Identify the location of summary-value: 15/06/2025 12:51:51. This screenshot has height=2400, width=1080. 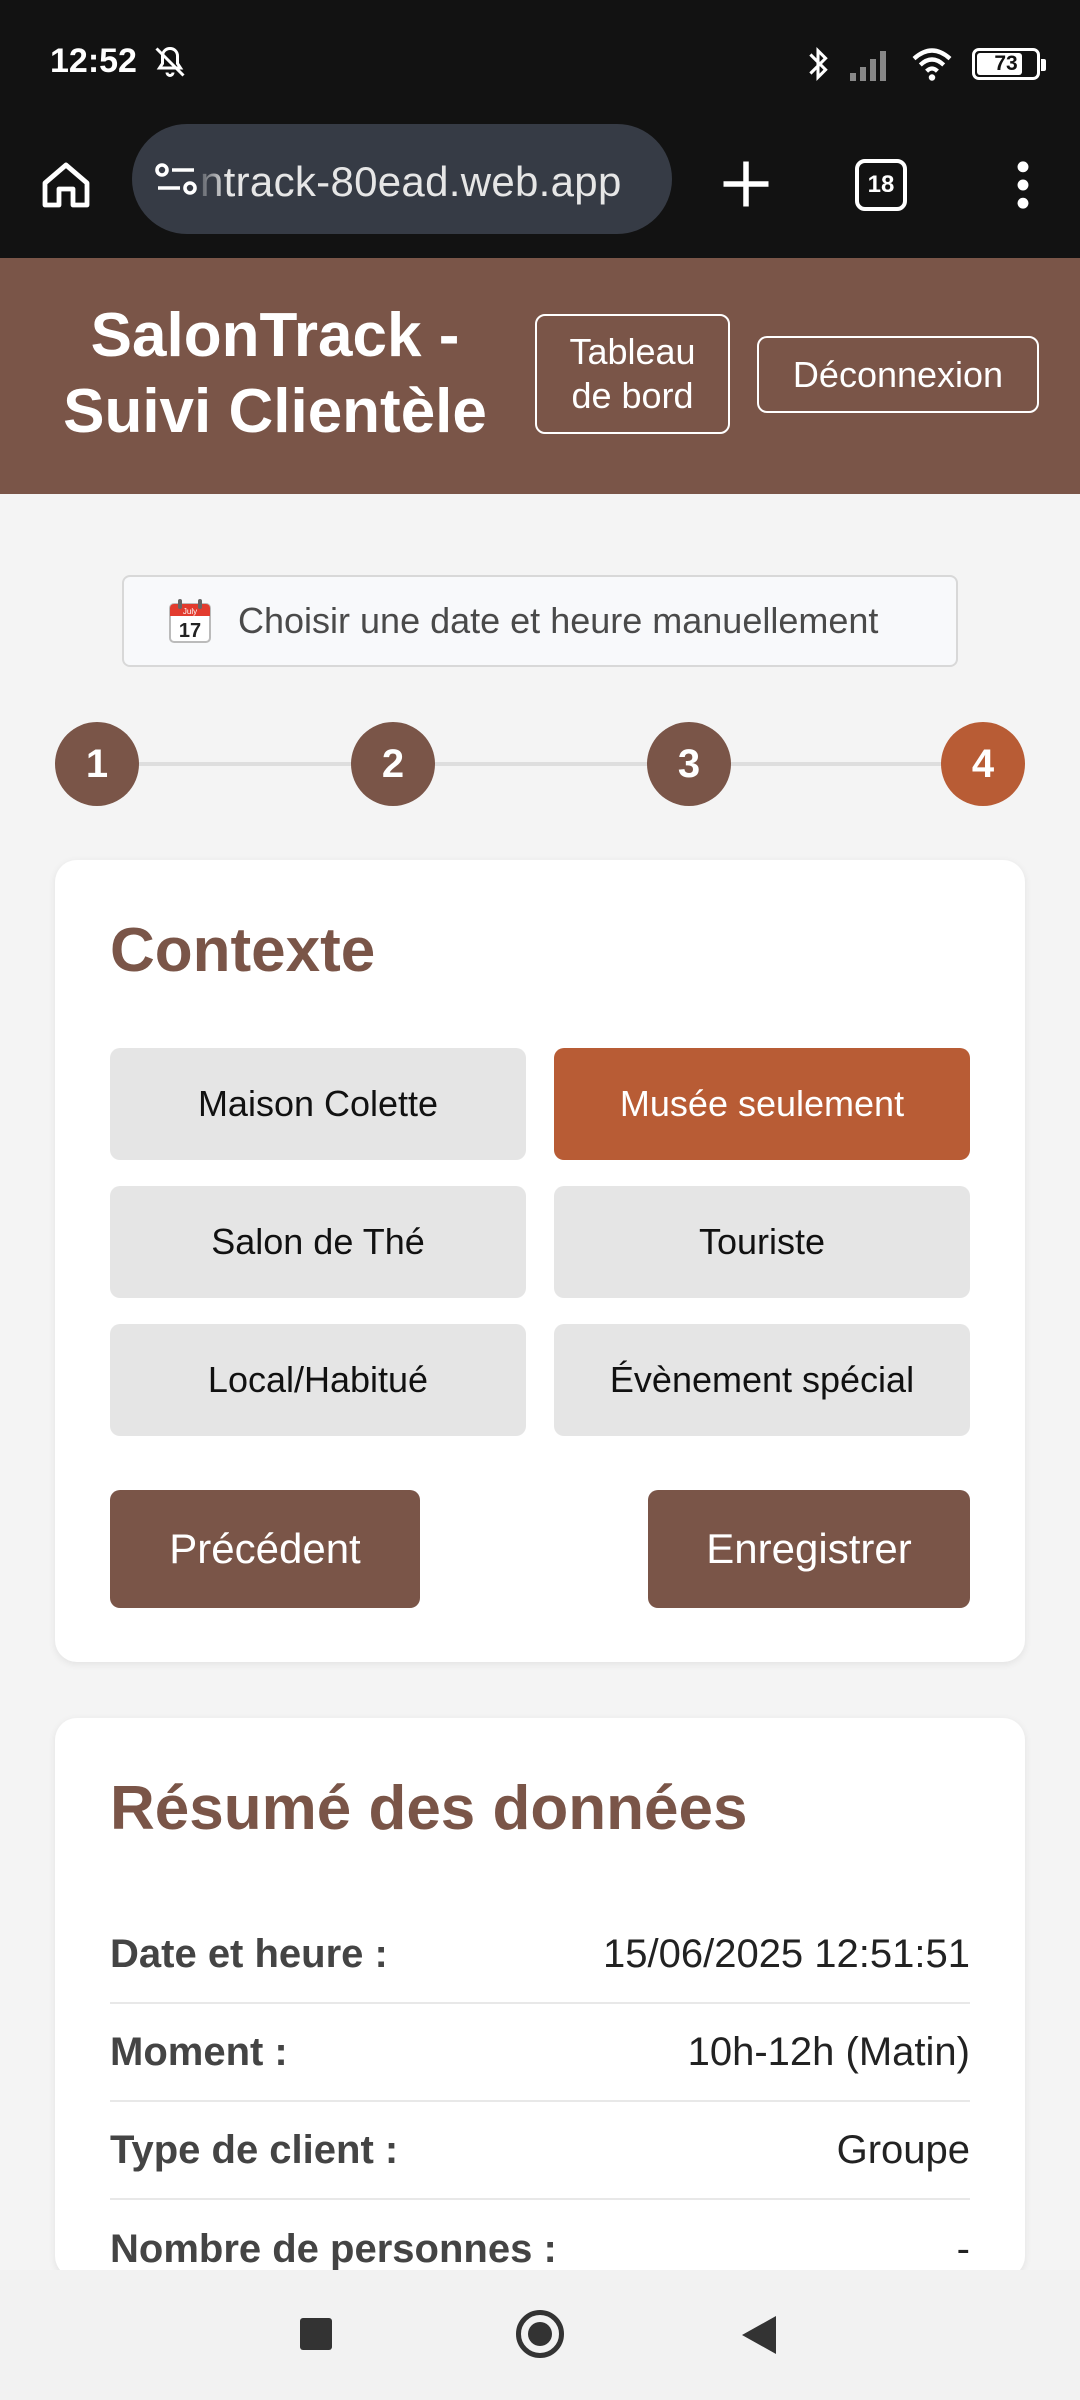
(786, 1953).